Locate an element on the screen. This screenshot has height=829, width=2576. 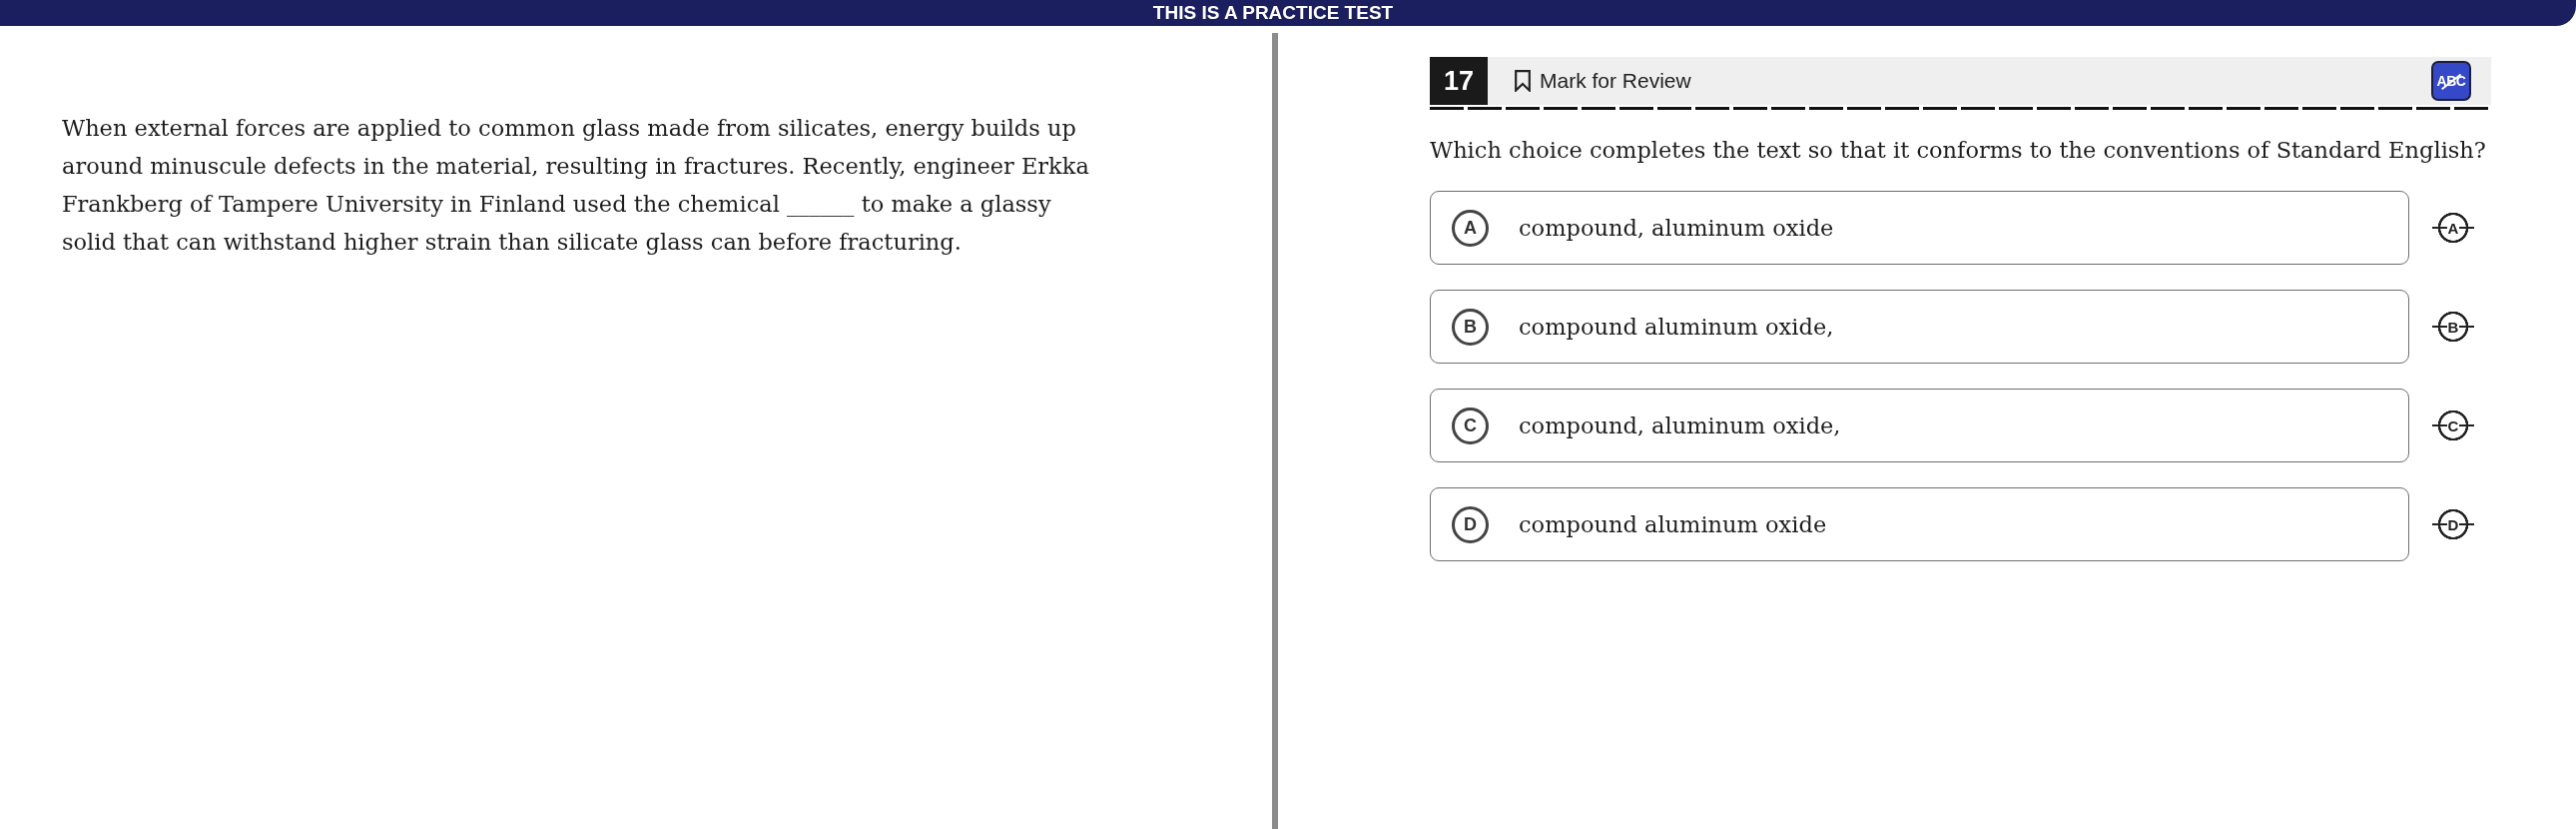
option-text: compound aluminum oxide is located at coordinates (1673, 524).